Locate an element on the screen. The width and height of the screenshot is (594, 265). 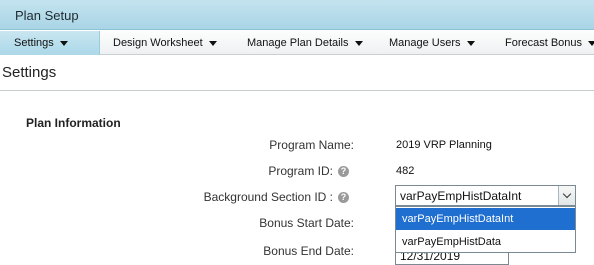
program-name-label: Program Name: is located at coordinates (311, 145).